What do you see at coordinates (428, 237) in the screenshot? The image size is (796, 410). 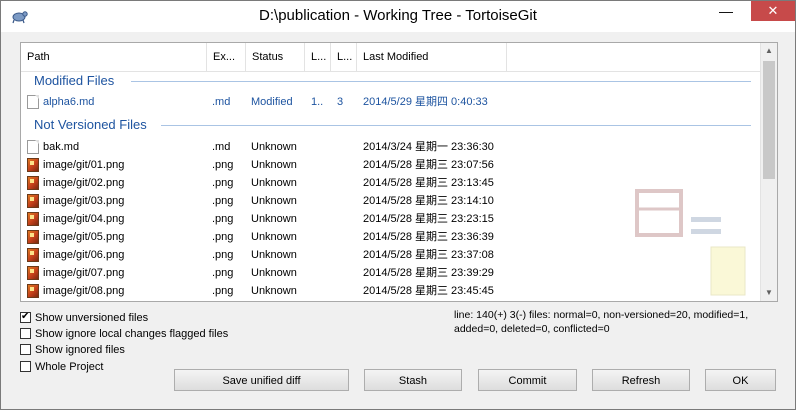 I see `last-modified: 2014/5/28 星期三 23:36:39` at bounding box center [428, 237].